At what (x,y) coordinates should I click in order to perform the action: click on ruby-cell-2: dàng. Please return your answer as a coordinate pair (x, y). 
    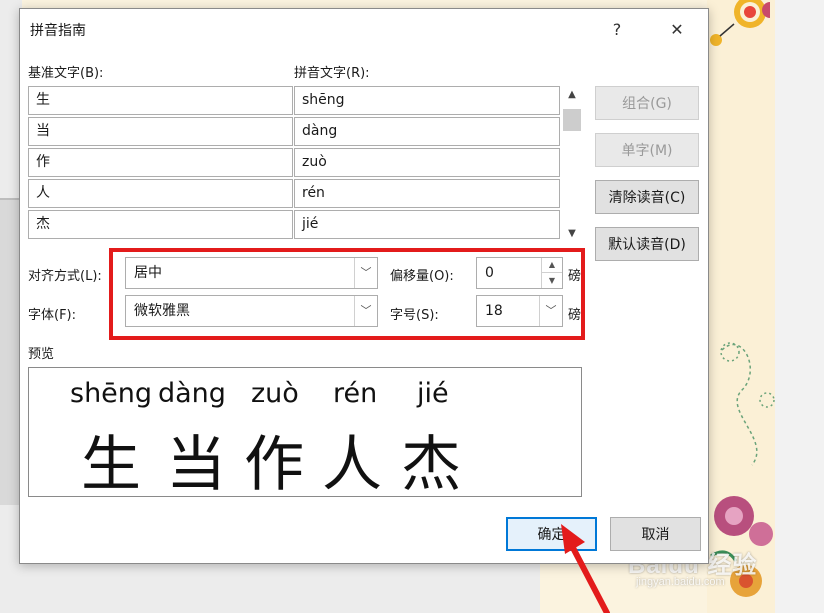
    Looking at the image, I should click on (427, 131).